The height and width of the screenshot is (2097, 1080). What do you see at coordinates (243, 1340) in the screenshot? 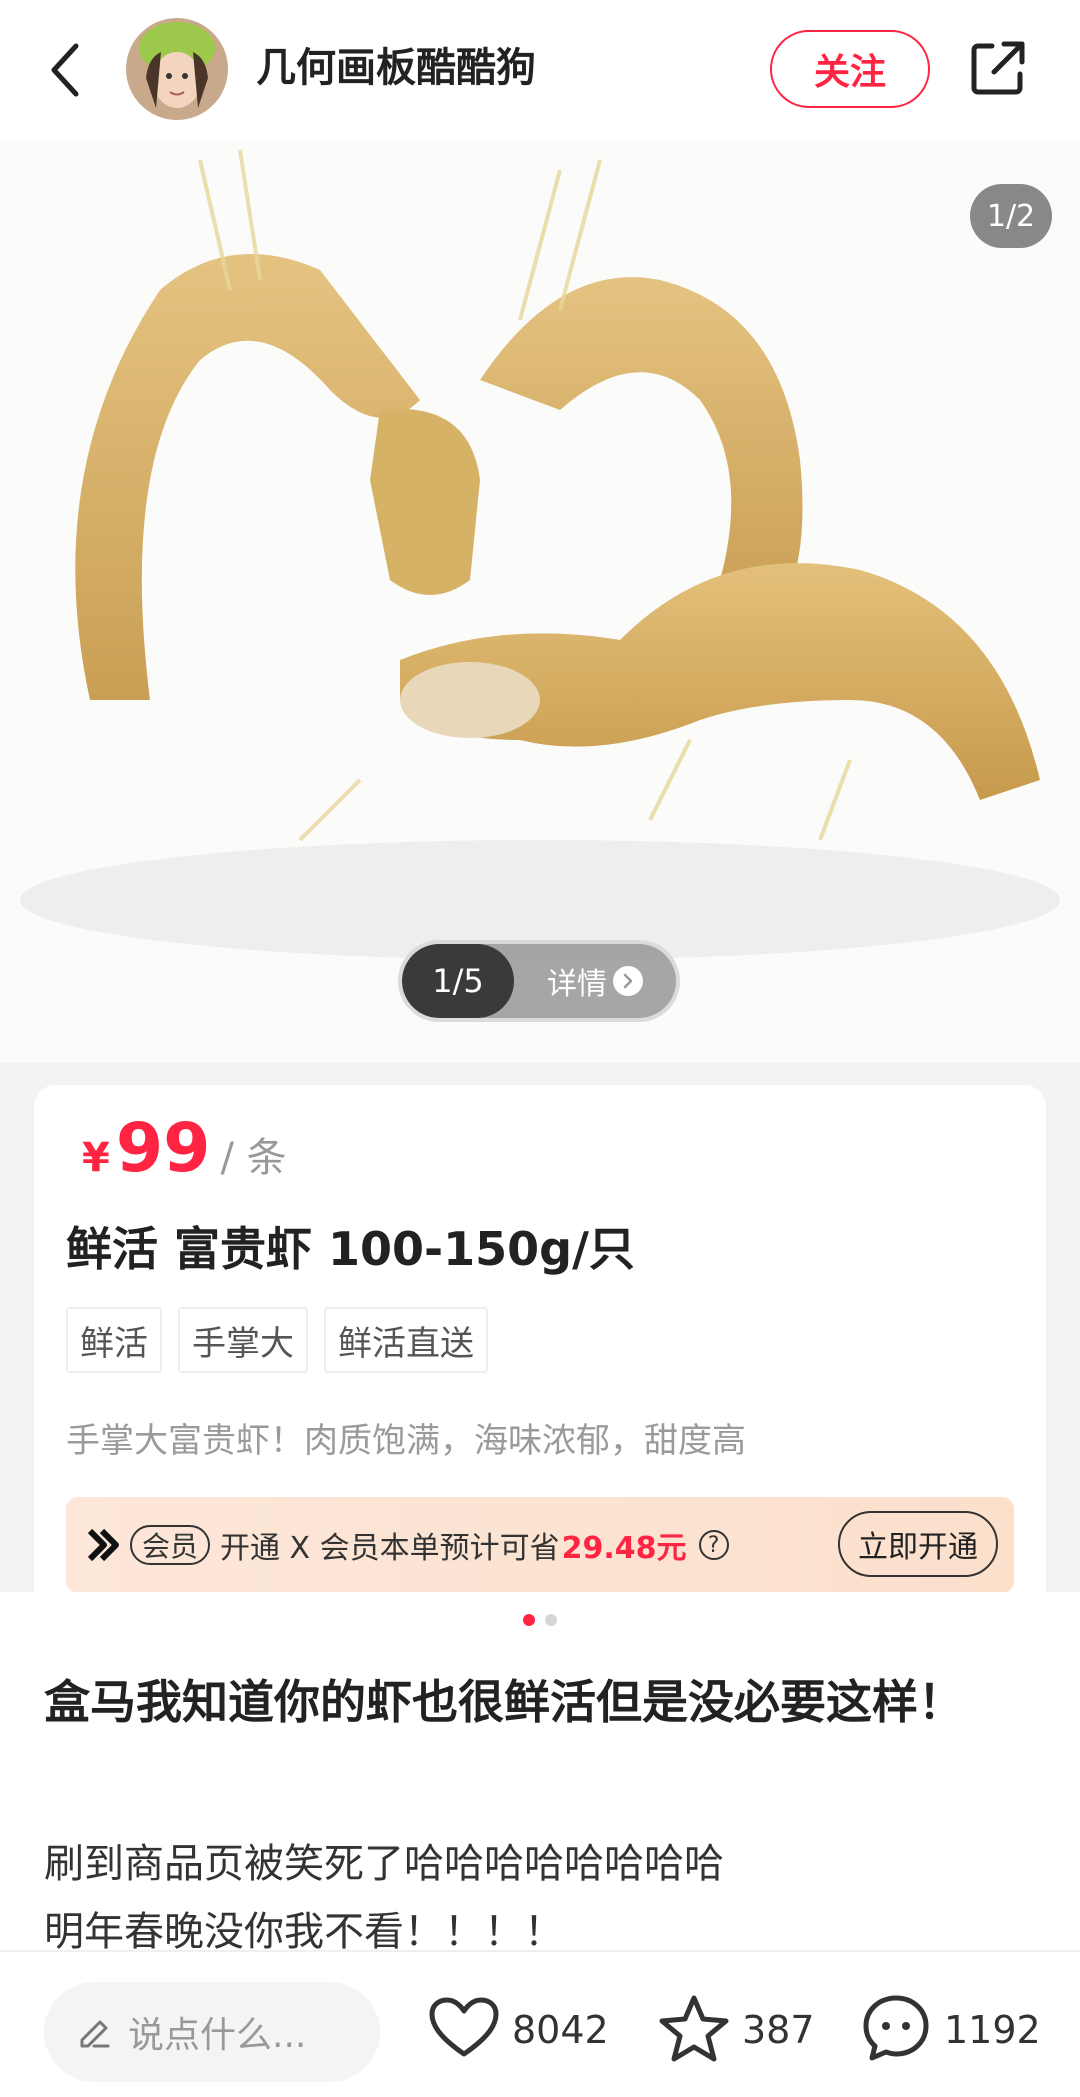
I see `product-tag: 手掌大` at bounding box center [243, 1340].